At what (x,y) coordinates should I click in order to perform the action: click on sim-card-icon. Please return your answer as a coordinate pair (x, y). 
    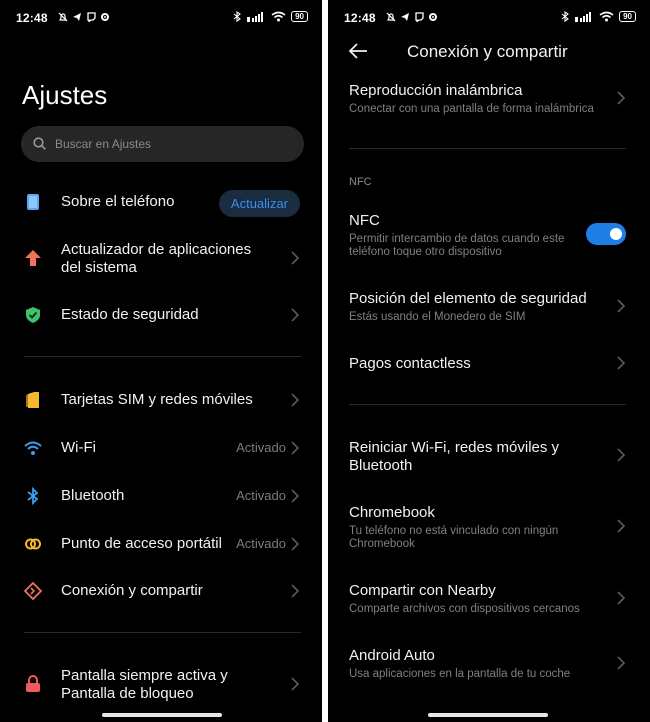
    Looking at the image, I should click on (33, 400).